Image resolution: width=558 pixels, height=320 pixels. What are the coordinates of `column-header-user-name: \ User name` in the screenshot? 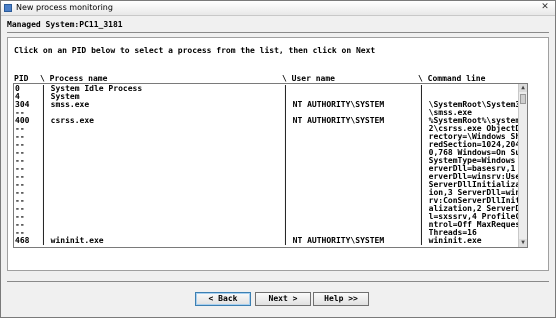 It's located at (308, 78).